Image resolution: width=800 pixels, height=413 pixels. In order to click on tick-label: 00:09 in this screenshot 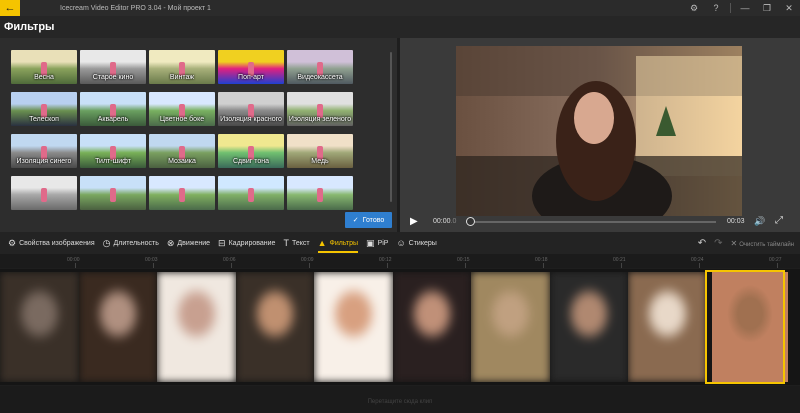, I will do `click(307, 260)`.